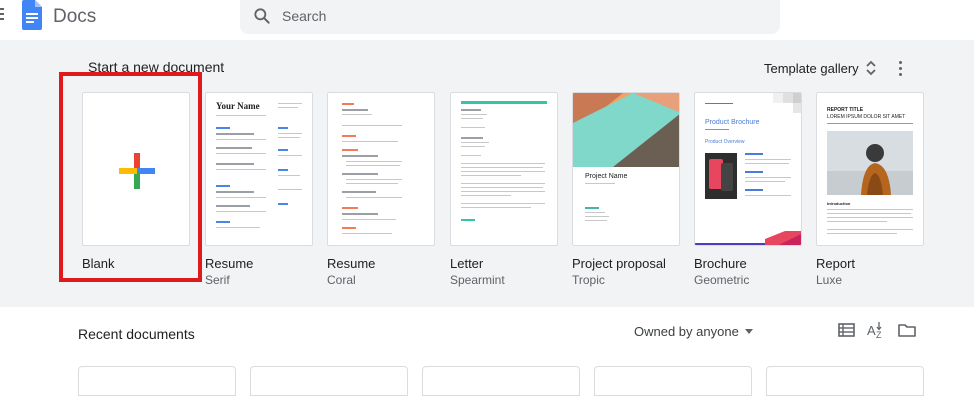  Describe the element at coordinates (836, 263) in the screenshot. I see `template-name: Report` at that location.